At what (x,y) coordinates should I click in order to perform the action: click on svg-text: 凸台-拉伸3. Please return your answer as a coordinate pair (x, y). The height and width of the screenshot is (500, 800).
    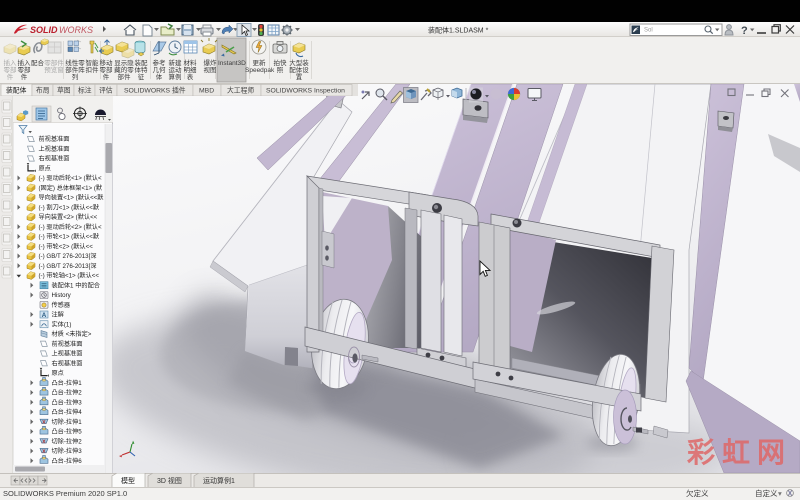
    Looking at the image, I should click on (67, 402).